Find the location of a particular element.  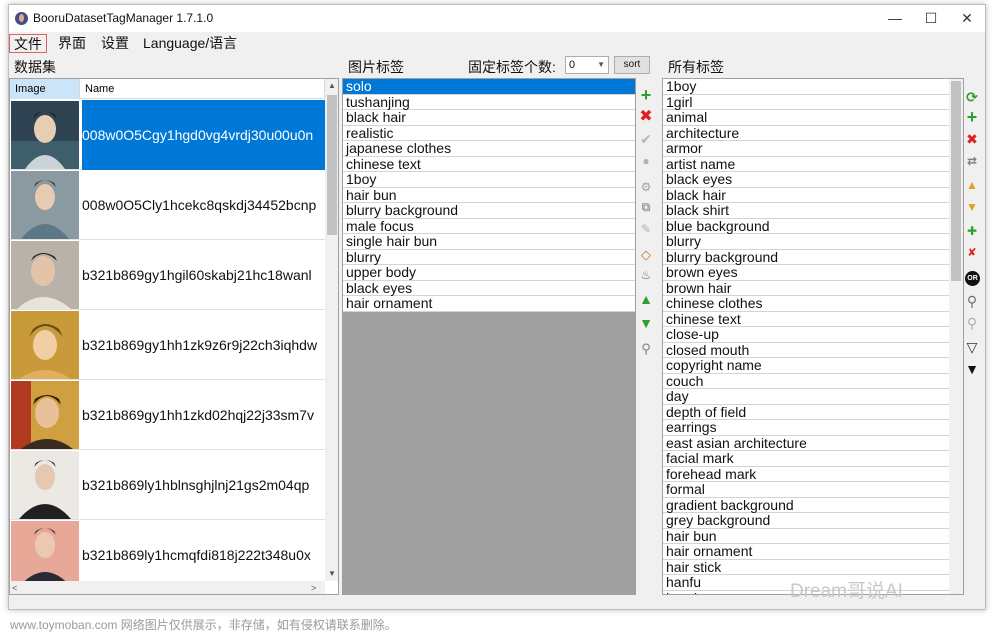

settings-icon: ⚙ is located at coordinates (646, 187).